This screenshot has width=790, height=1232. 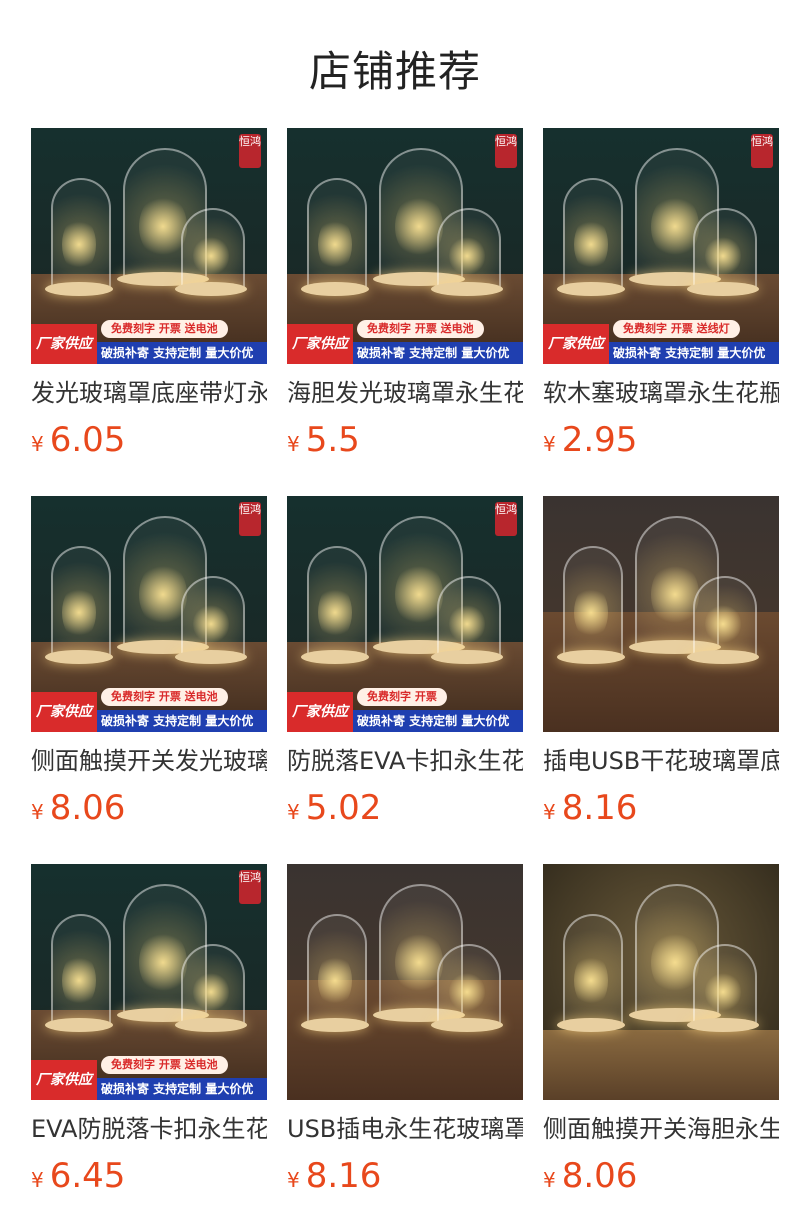 I want to click on promo-banner: 厂家供应 免费刻字 开票 送线灯 破损补寄 支持定制 量大价优, so click(x=661, y=342).